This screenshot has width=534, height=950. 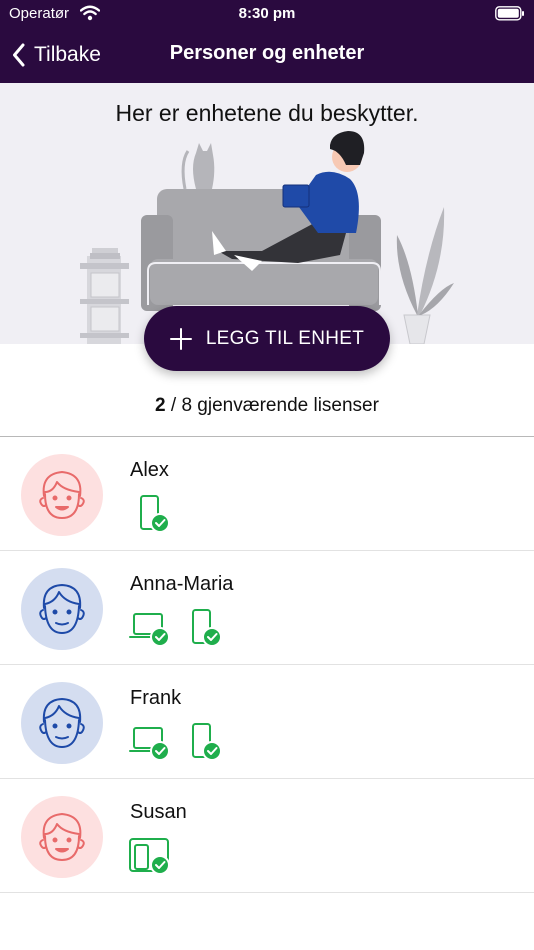 What do you see at coordinates (267, 608) in the screenshot?
I see `person-row-anna-maria: Anna-Maria` at bounding box center [267, 608].